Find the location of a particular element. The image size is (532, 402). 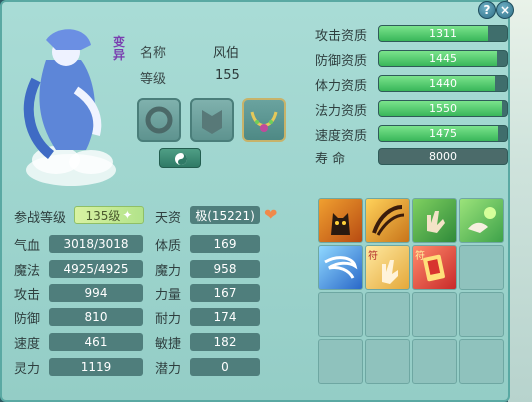

skill-slot-whirlwind is located at coordinates (340, 267).